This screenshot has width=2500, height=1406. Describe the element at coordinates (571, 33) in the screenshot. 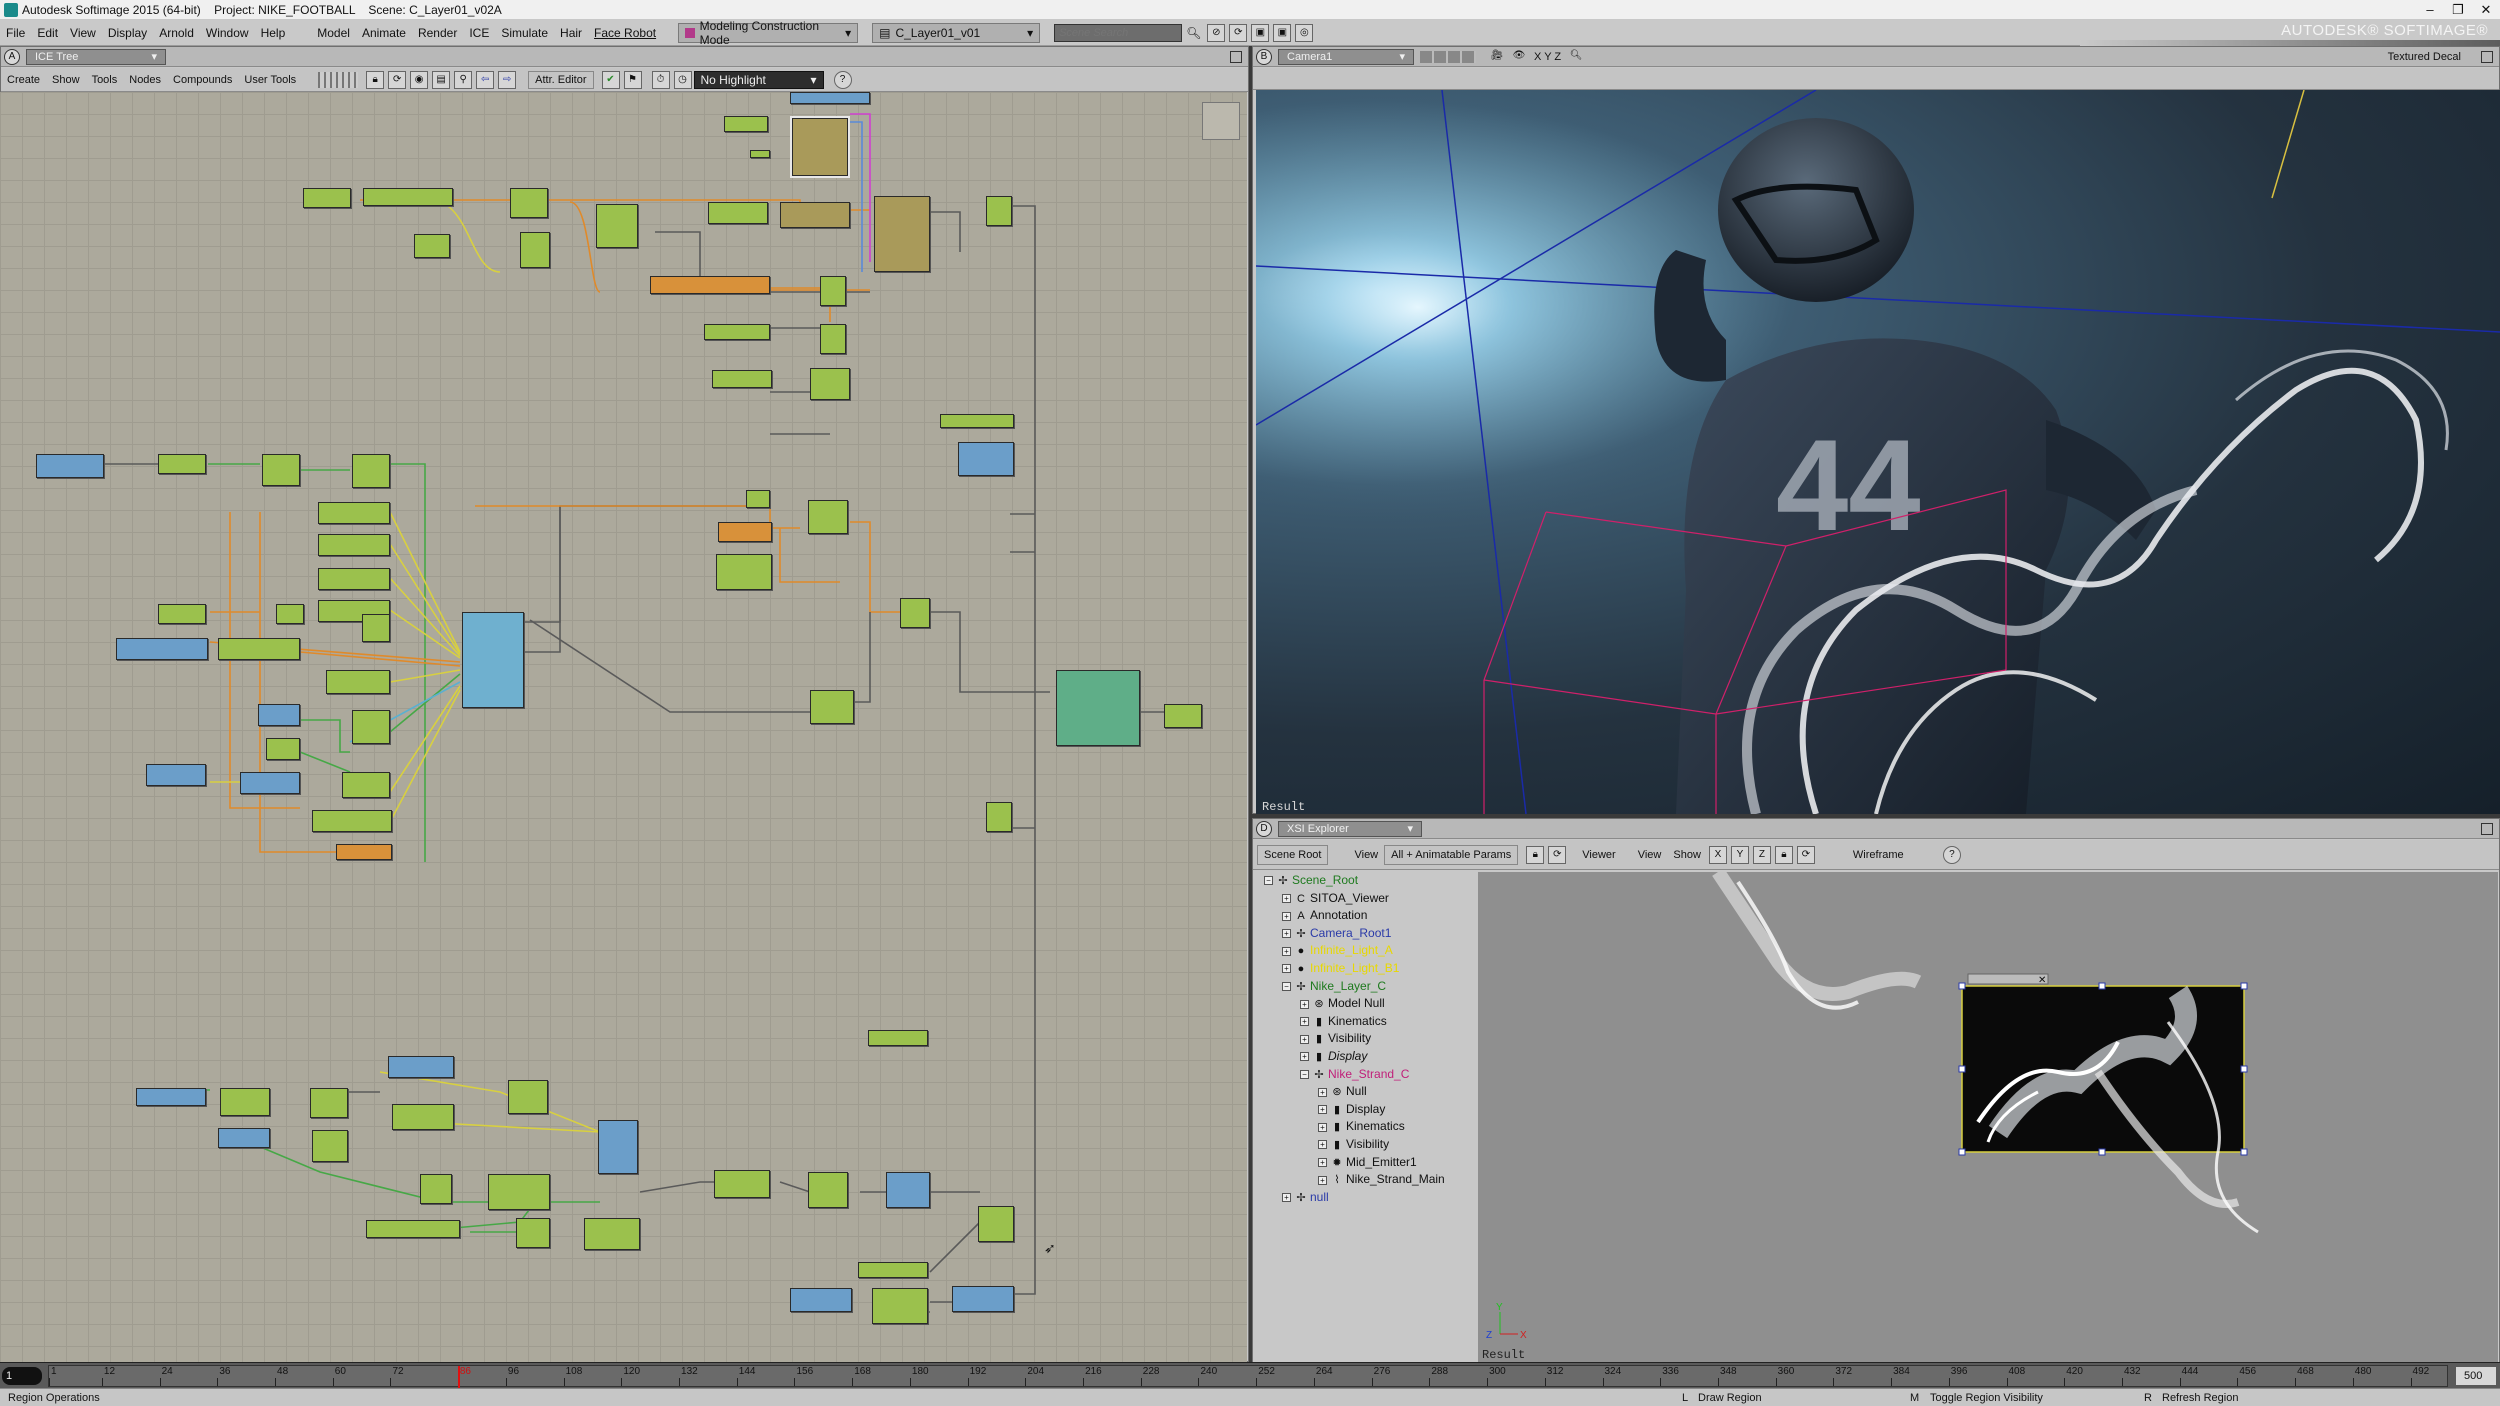

I see `menu-hair: Hair` at that location.